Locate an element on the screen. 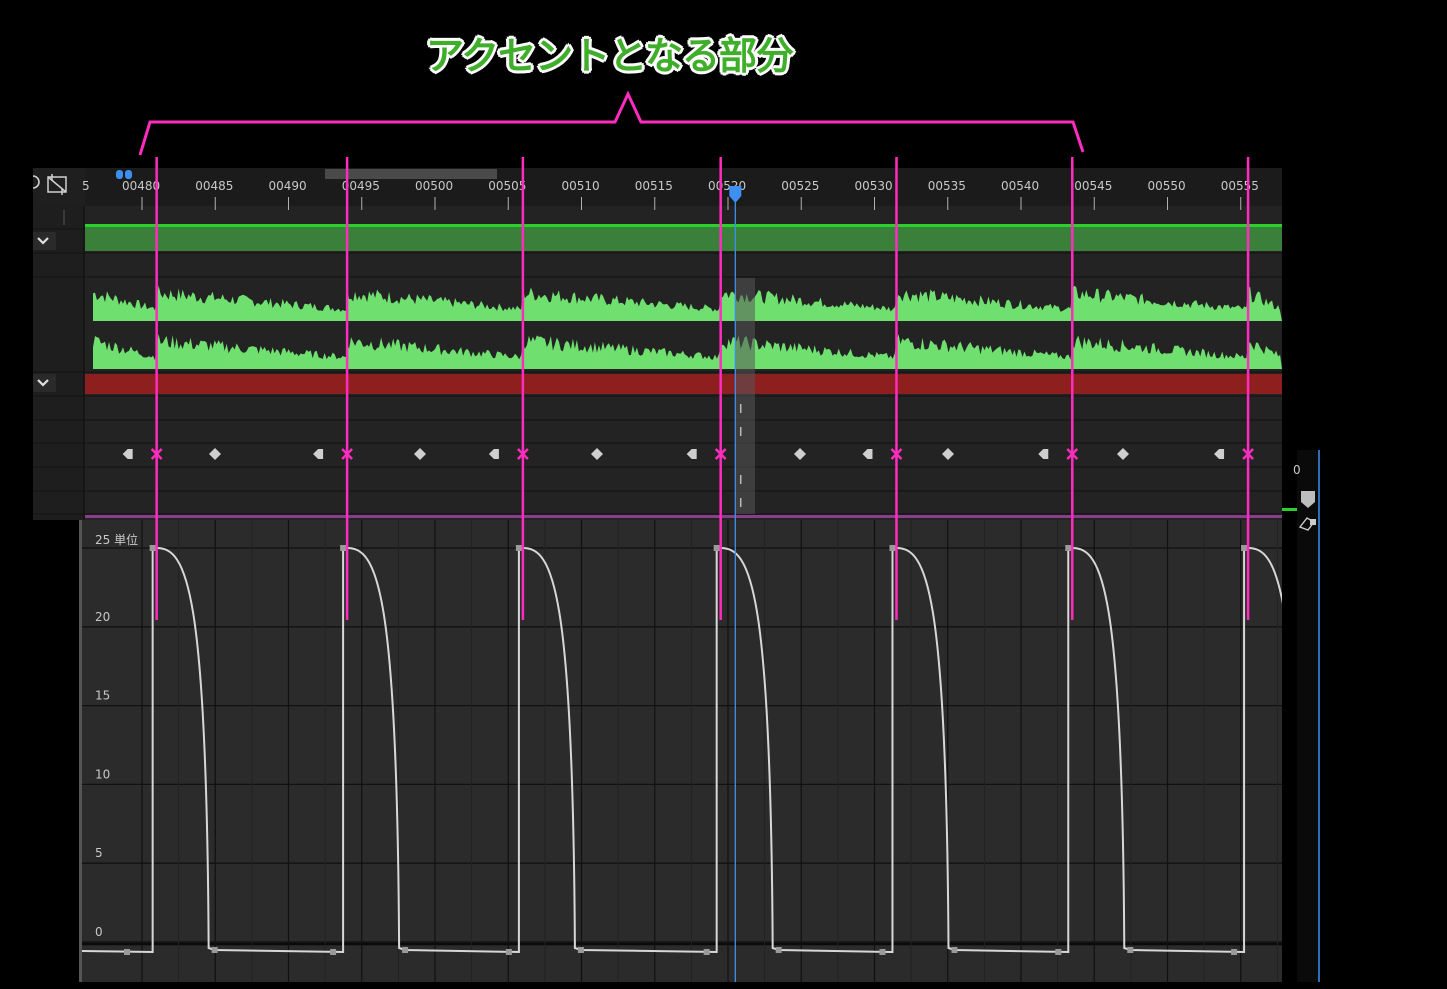  timeline-bottom-border is located at coordinates (683, 516).